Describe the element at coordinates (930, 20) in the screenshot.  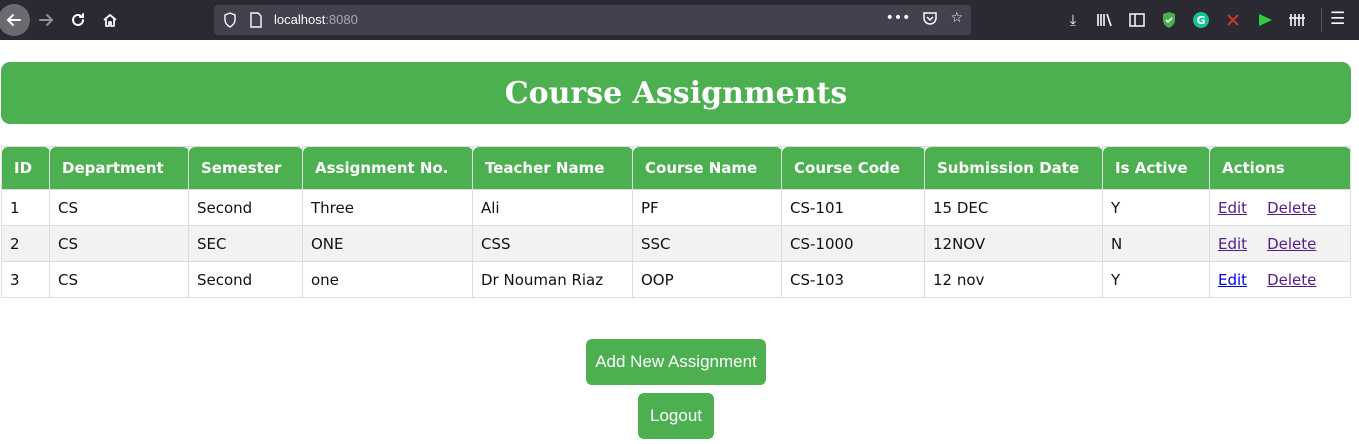
I see `pocket-icon` at that location.